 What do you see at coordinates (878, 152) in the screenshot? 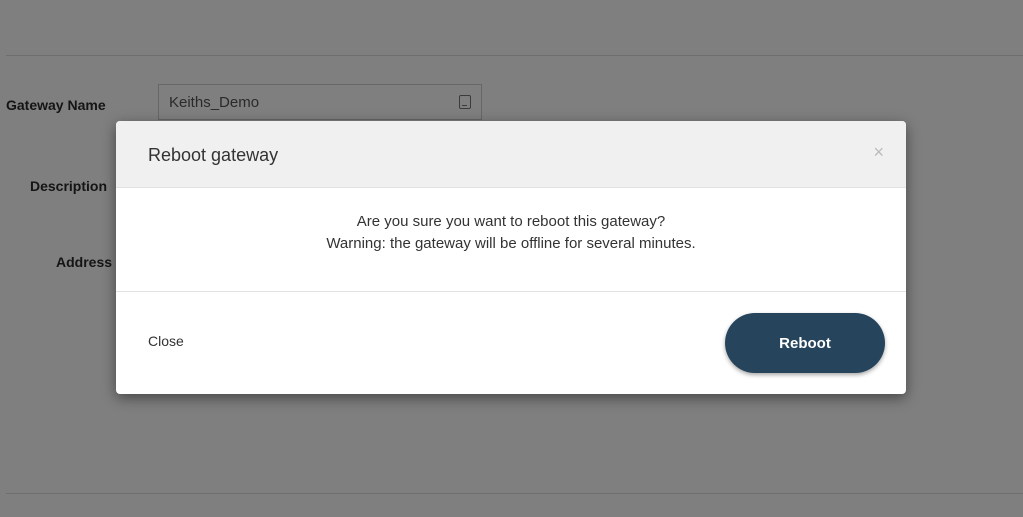
I see `close-icon: ×` at bounding box center [878, 152].